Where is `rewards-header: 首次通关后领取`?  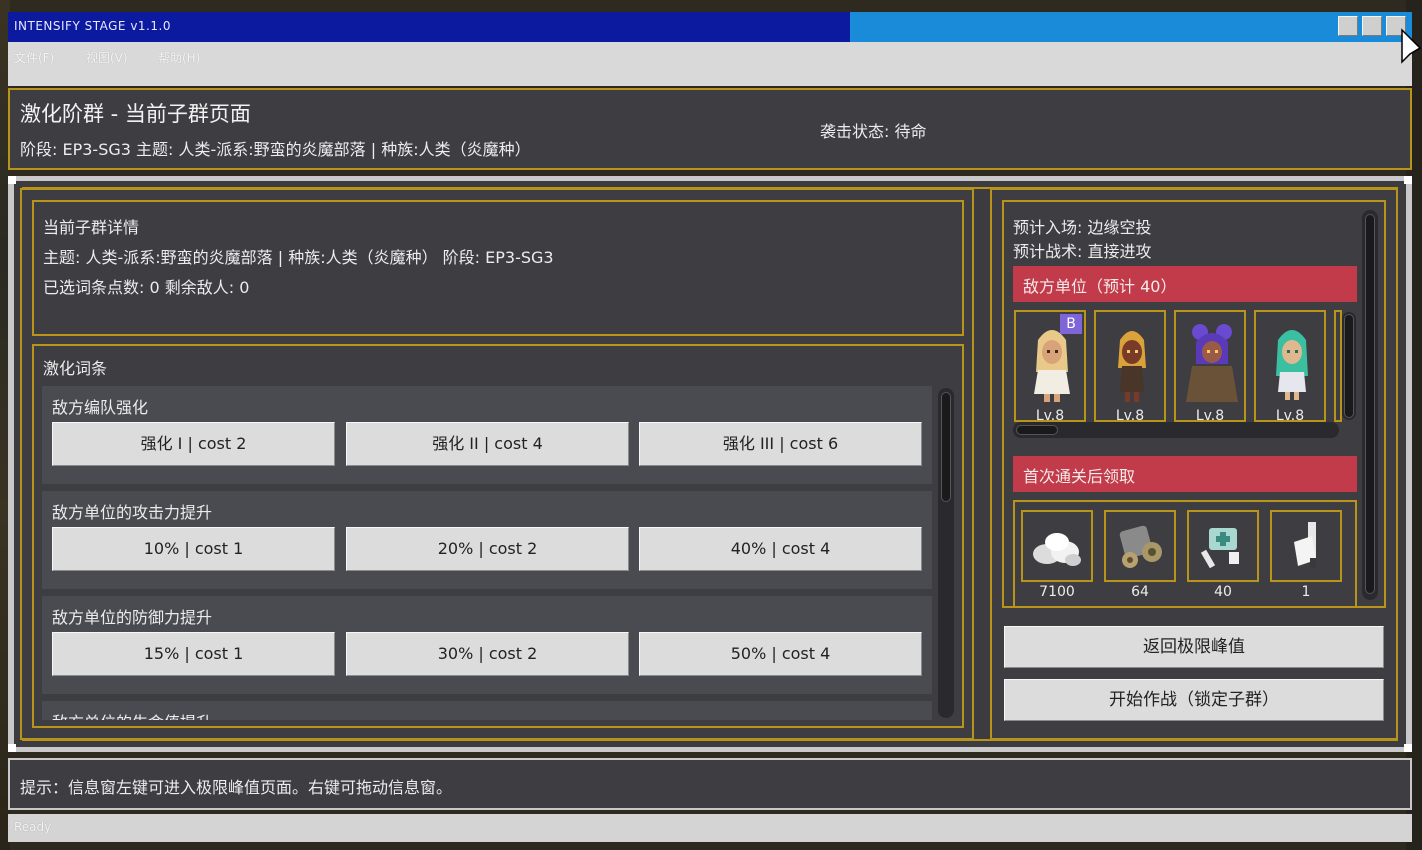 rewards-header: 首次通关后领取 is located at coordinates (1185, 474).